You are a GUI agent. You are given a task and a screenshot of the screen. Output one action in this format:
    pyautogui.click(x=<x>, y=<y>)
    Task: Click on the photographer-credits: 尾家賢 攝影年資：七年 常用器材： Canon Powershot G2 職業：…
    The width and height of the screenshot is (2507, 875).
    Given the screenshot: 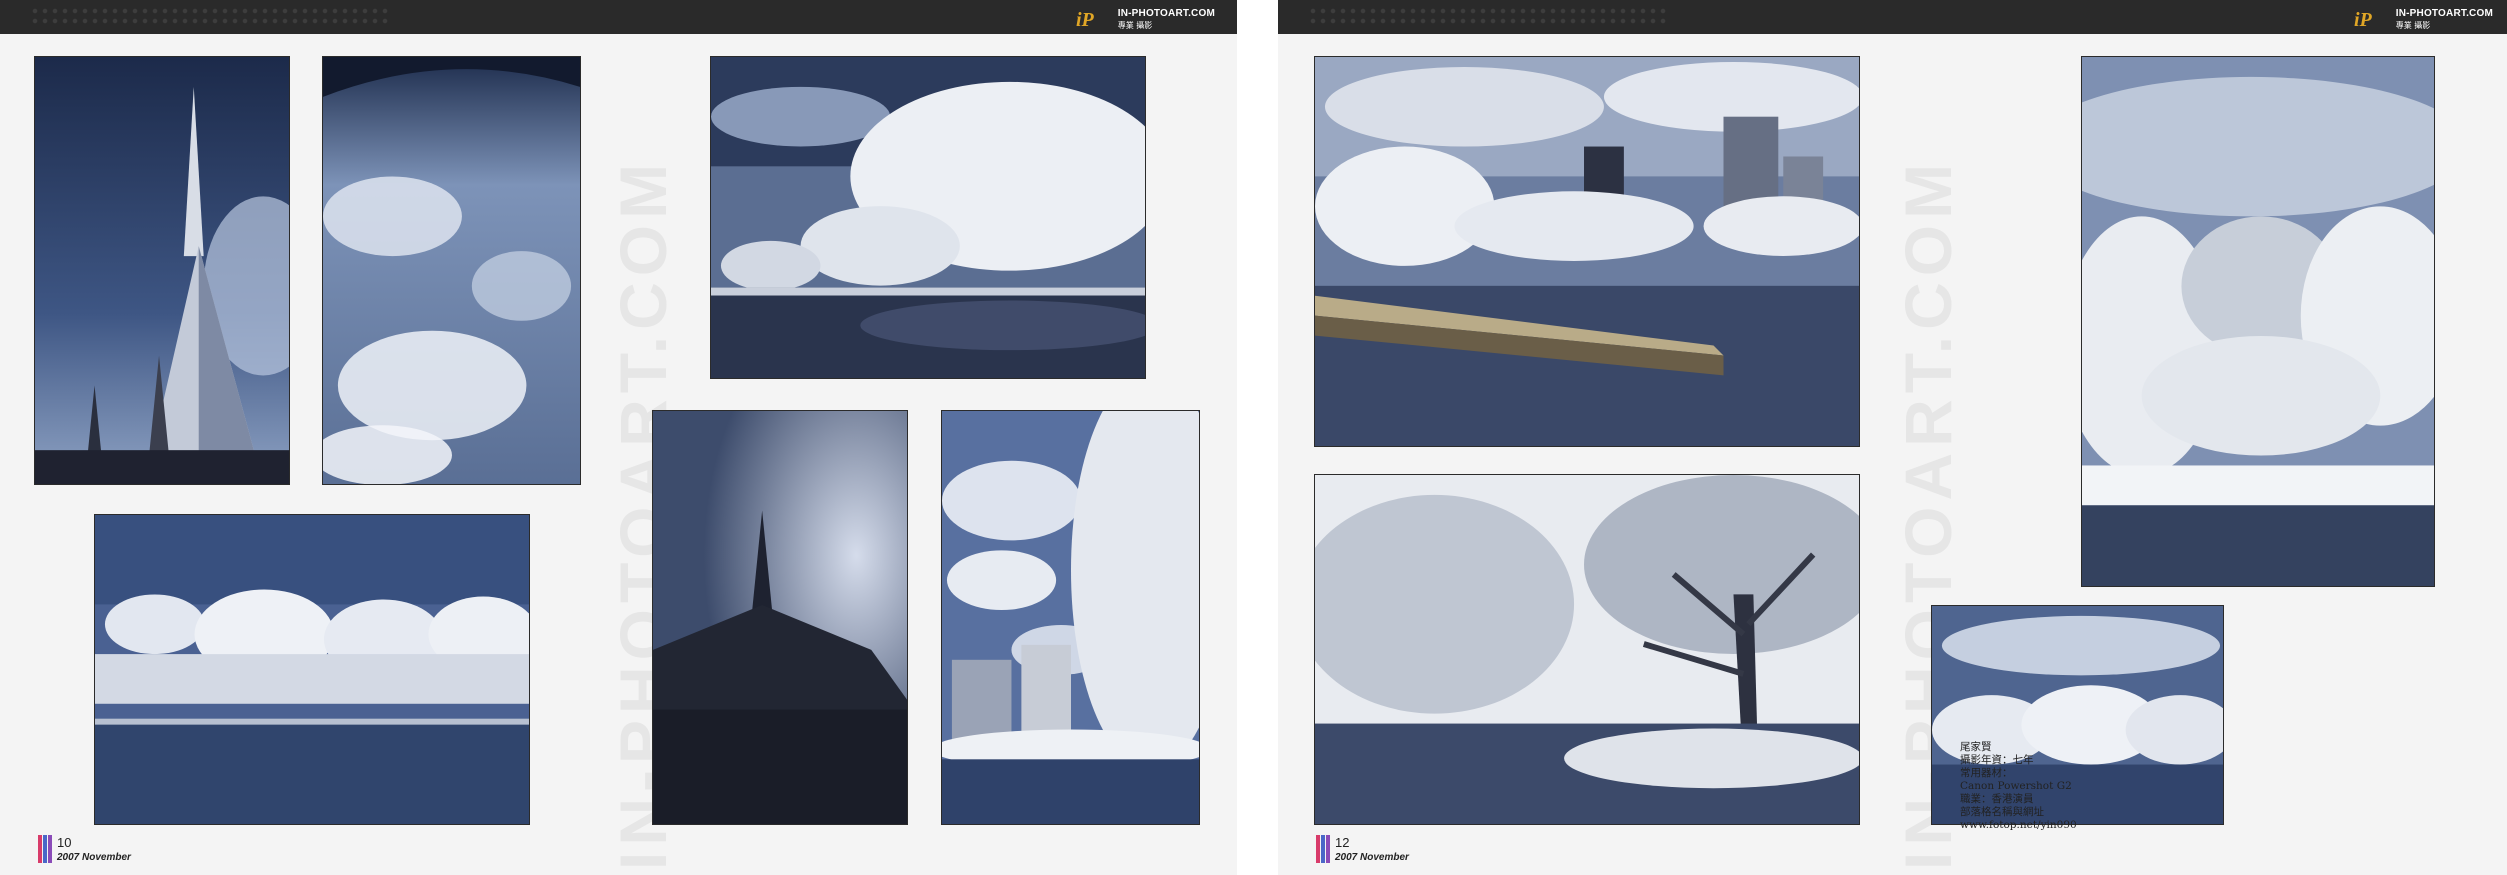 What is the action you would take?
    pyautogui.click(x=2018, y=786)
    